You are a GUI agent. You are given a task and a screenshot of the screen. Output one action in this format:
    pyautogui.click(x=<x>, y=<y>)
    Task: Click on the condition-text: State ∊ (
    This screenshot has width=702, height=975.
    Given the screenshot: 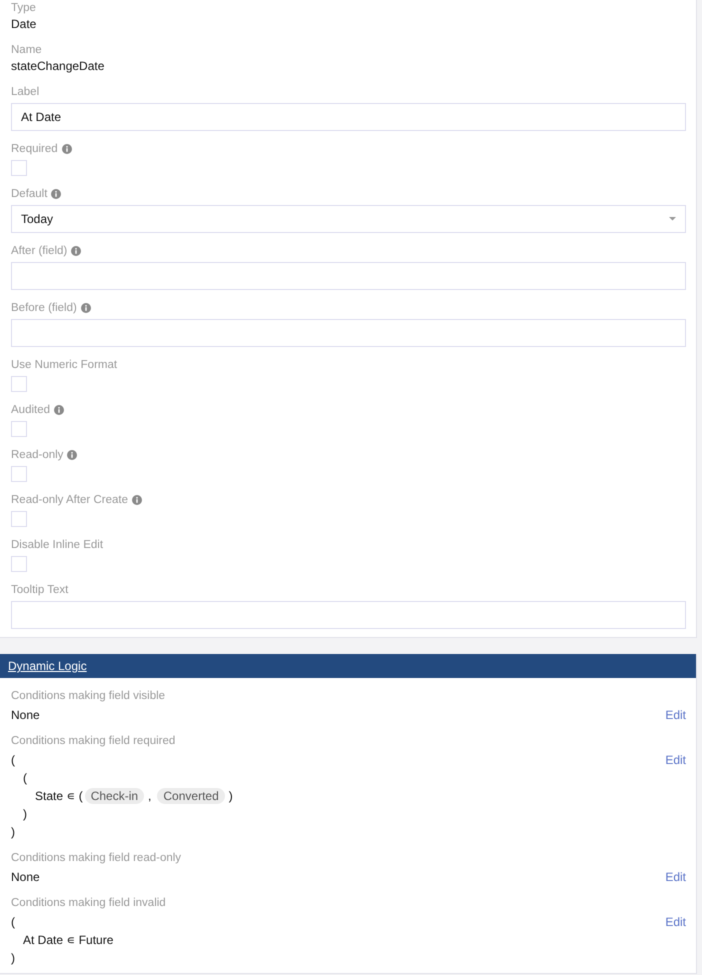 What is the action you would take?
    pyautogui.click(x=59, y=796)
    